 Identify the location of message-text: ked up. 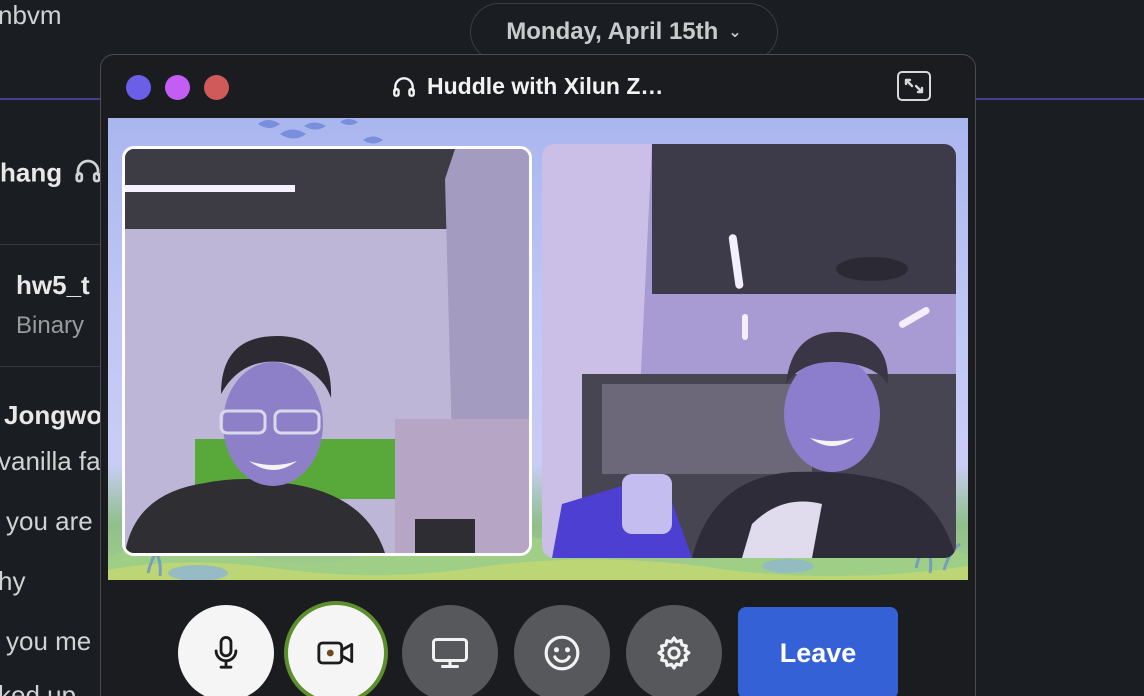
(38, 688).